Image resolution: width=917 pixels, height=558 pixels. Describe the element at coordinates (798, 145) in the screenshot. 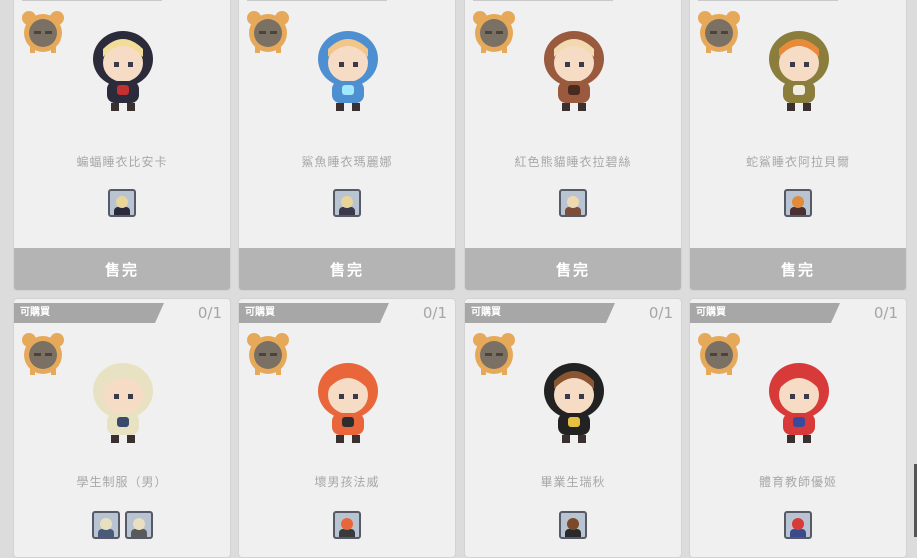

I see `shop-card: 蛇鯊睡衣阿拉貝爾 售完` at that location.